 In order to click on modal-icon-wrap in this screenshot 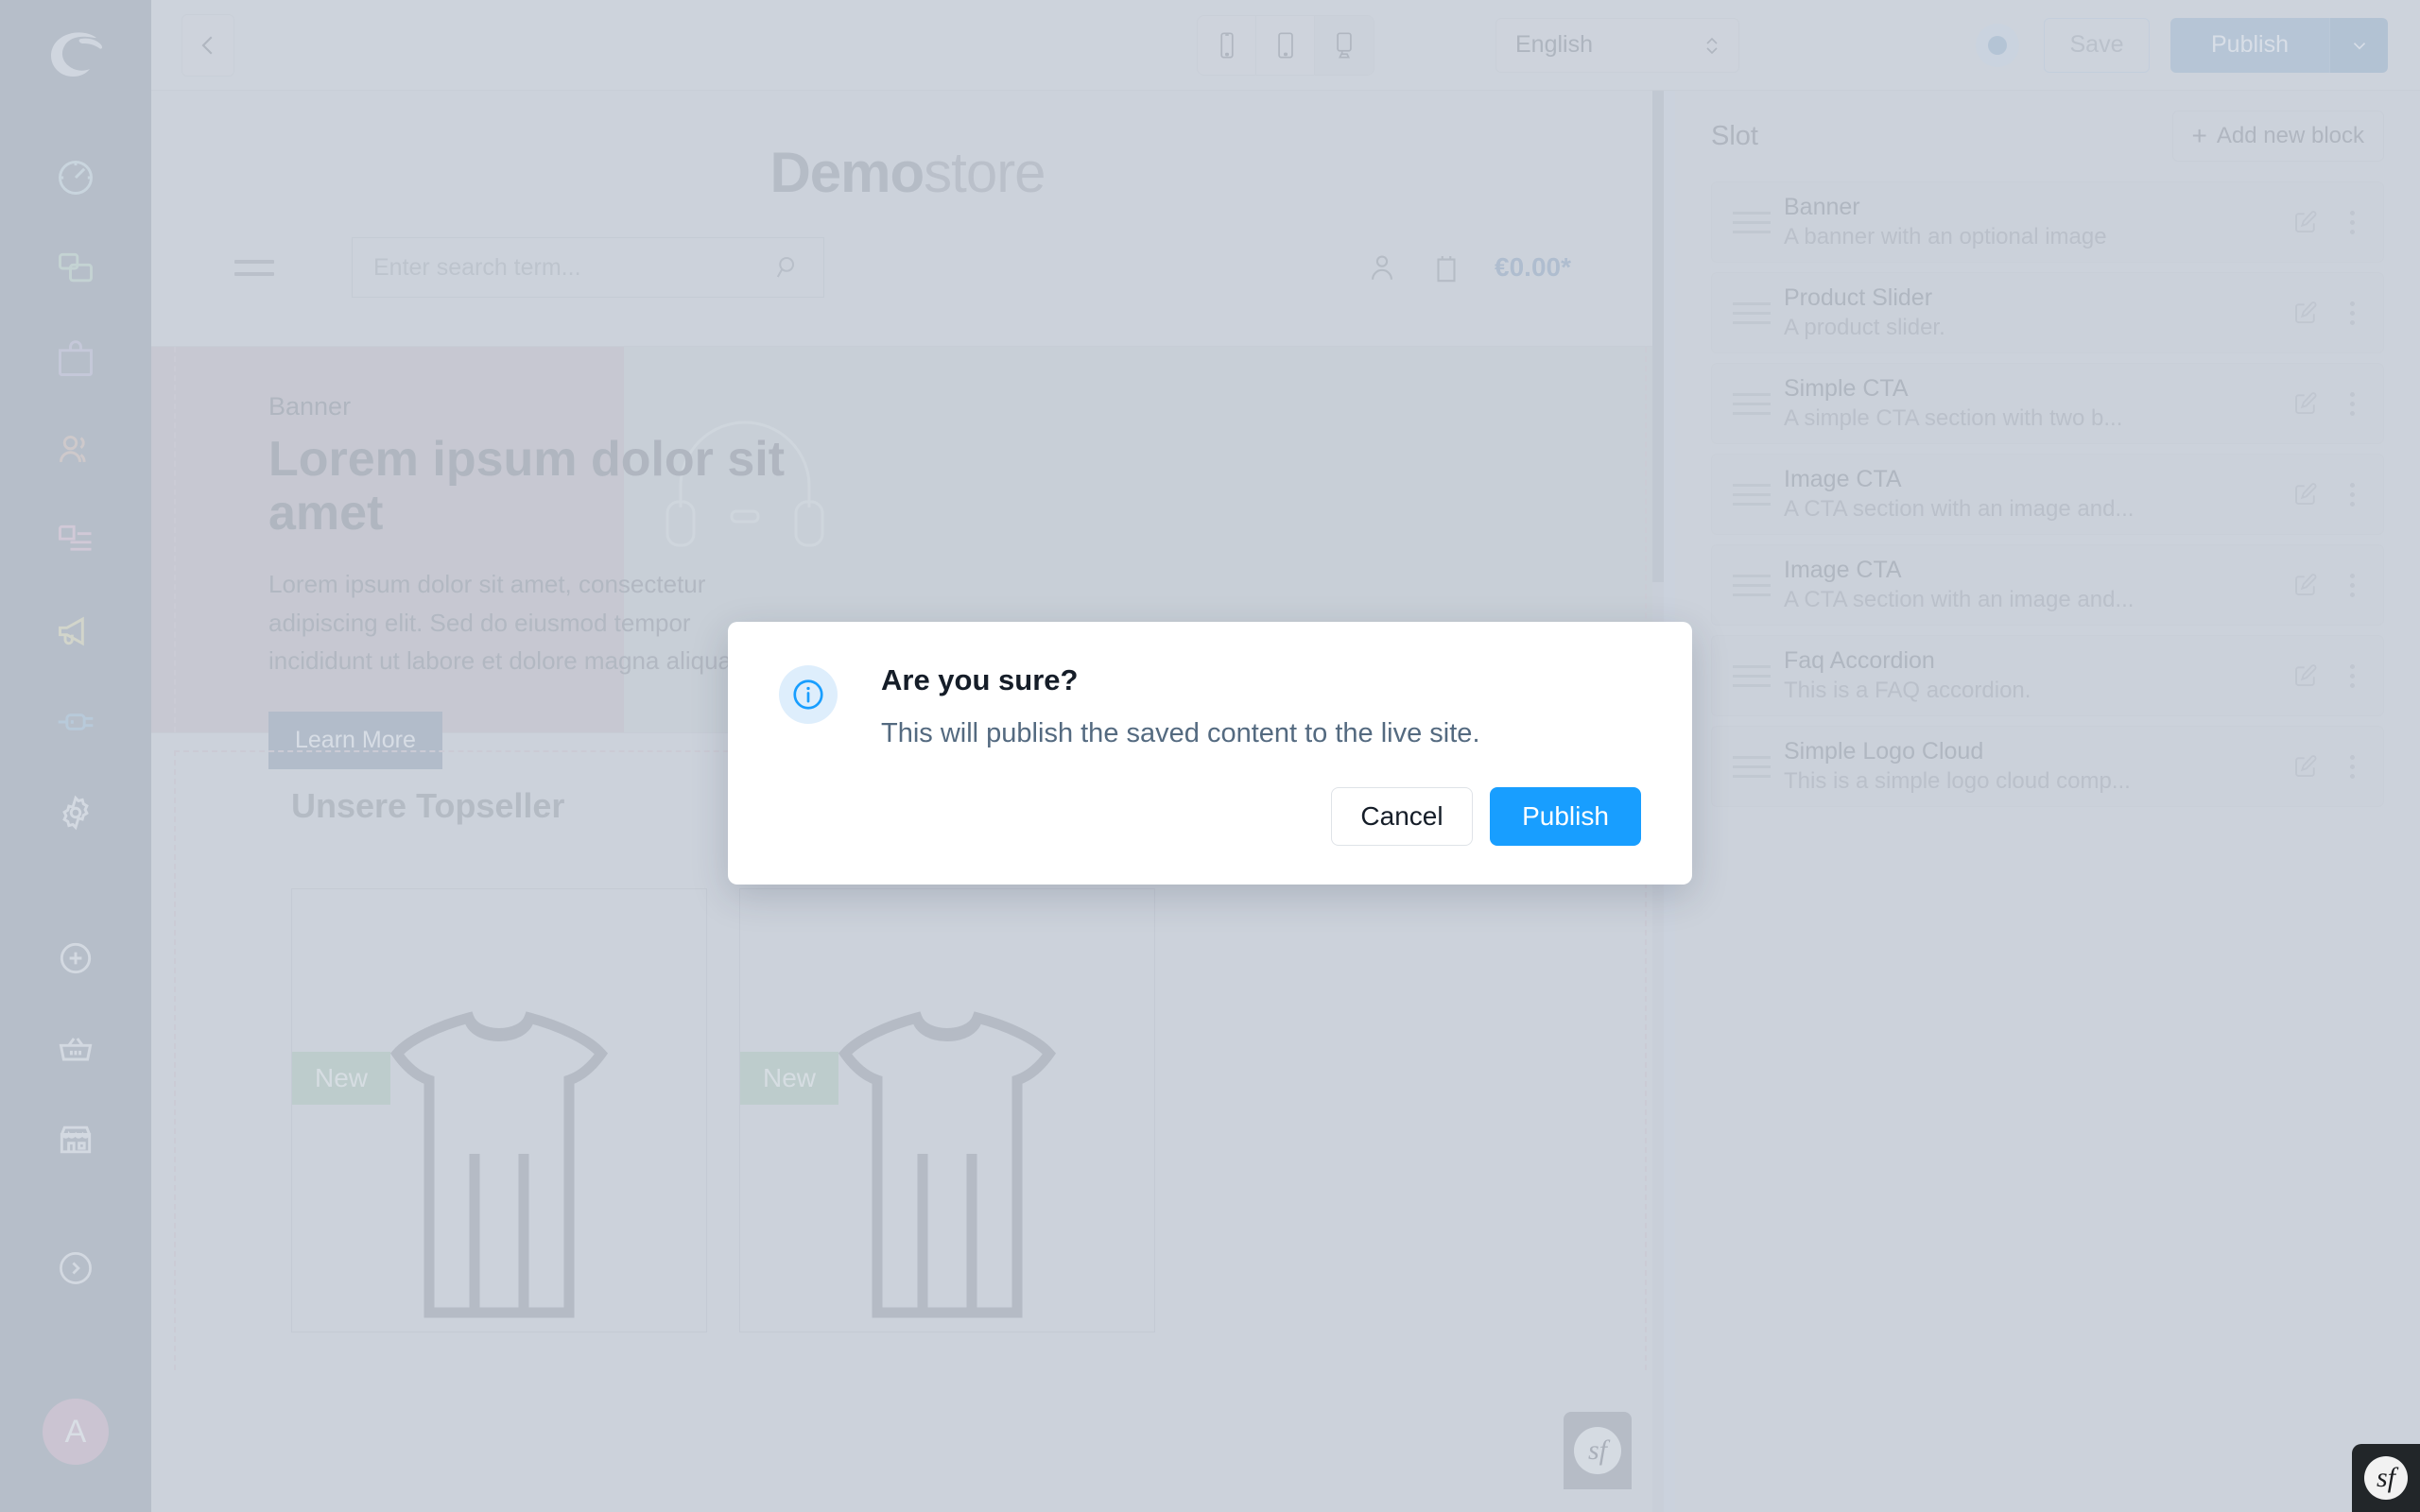, I will do `click(808, 694)`.